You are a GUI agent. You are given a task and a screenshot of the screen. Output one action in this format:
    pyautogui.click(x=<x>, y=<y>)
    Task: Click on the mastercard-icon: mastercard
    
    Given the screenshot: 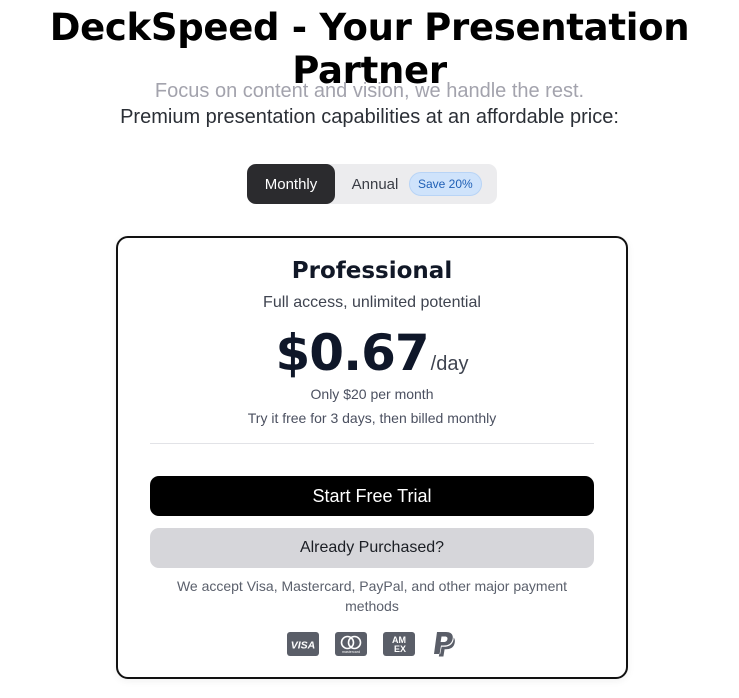 What is the action you would take?
    pyautogui.click(x=351, y=644)
    